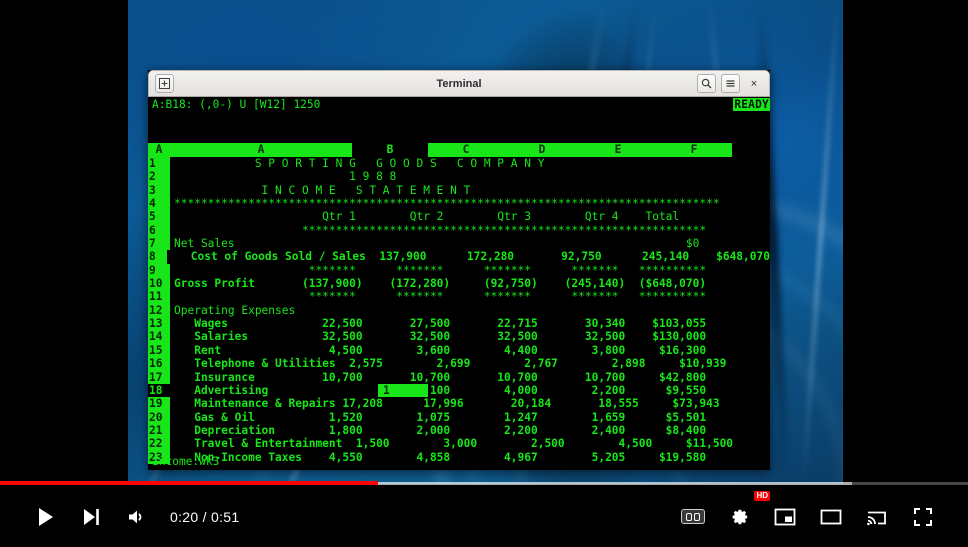  Describe the element at coordinates (400, 390) in the screenshot. I see `selected-cell-value: 1,250` at that location.